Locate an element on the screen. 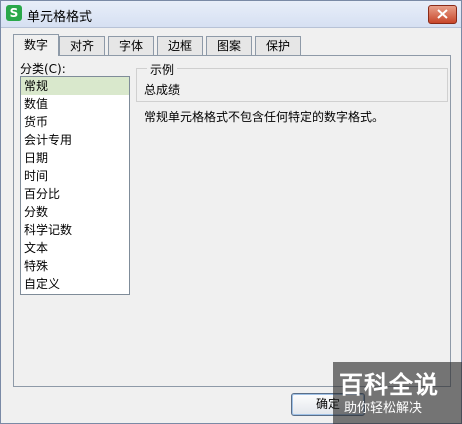  close-button is located at coordinates (442, 14).